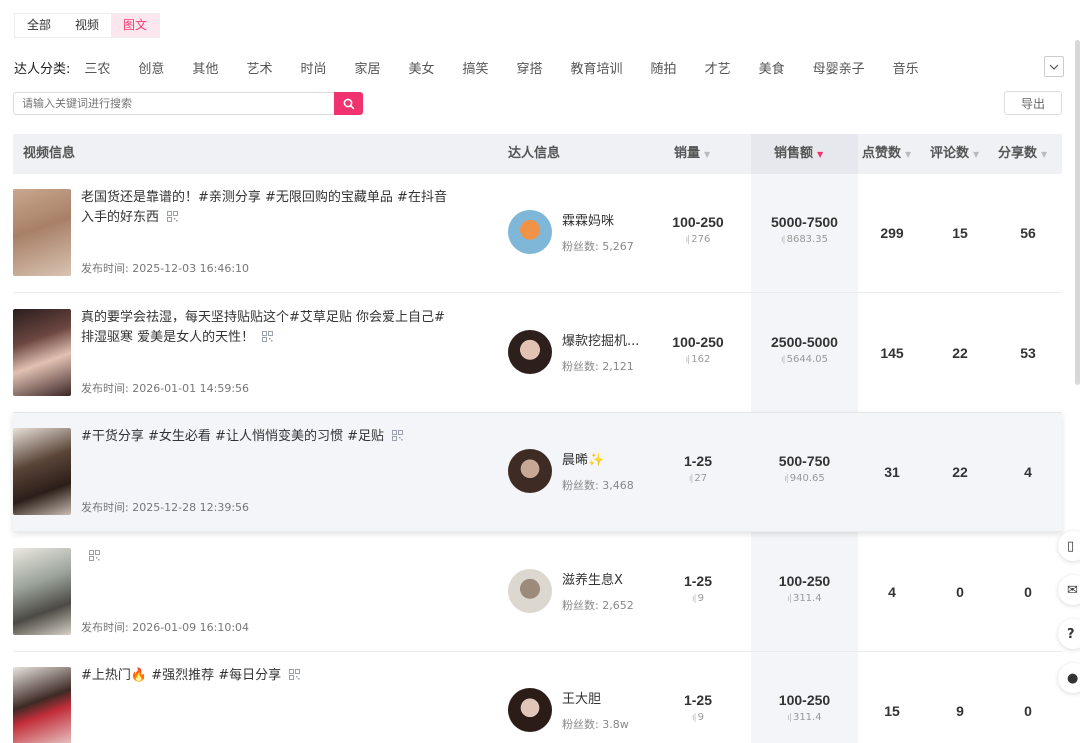 This screenshot has height=743, width=1080. I want to click on video-title: #干货分享 #女生必看 #让人悄悄变美的习惯 #足贴, so click(270, 437).